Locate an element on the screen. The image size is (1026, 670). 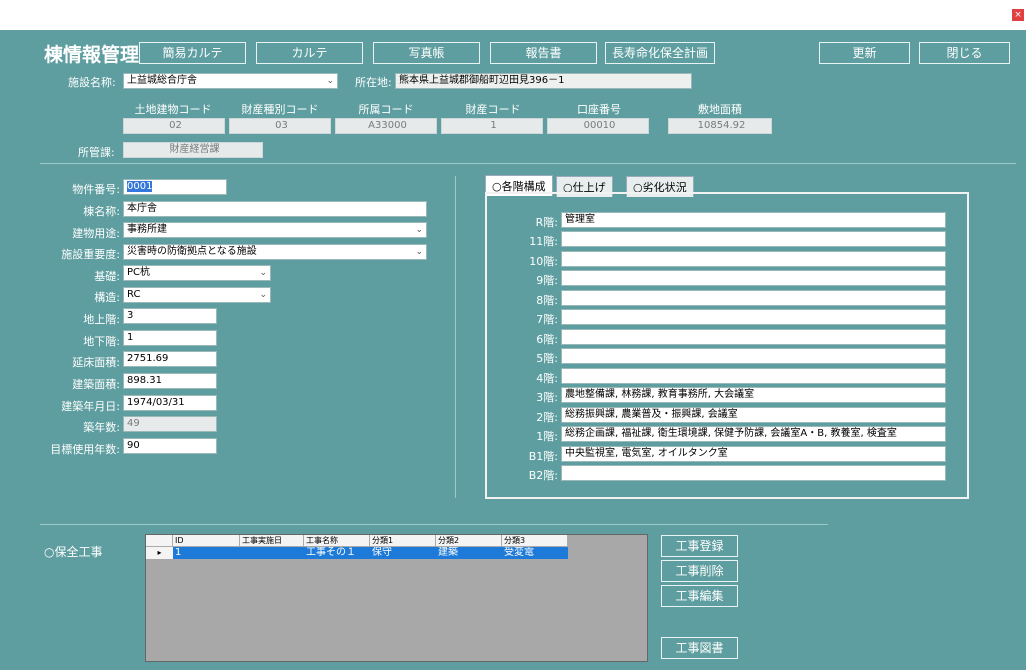
maintenance-title: ○保全工事 is located at coordinates (73, 552).